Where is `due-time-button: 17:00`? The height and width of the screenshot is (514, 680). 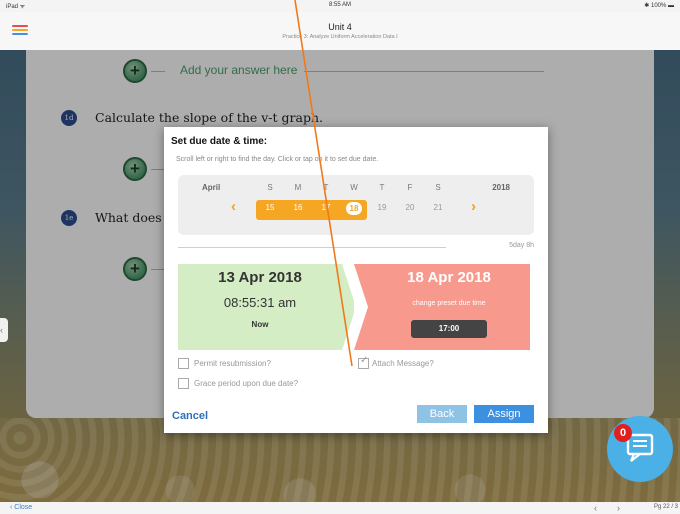
due-time-button: 17:00 is located at coordinates (449, 329).